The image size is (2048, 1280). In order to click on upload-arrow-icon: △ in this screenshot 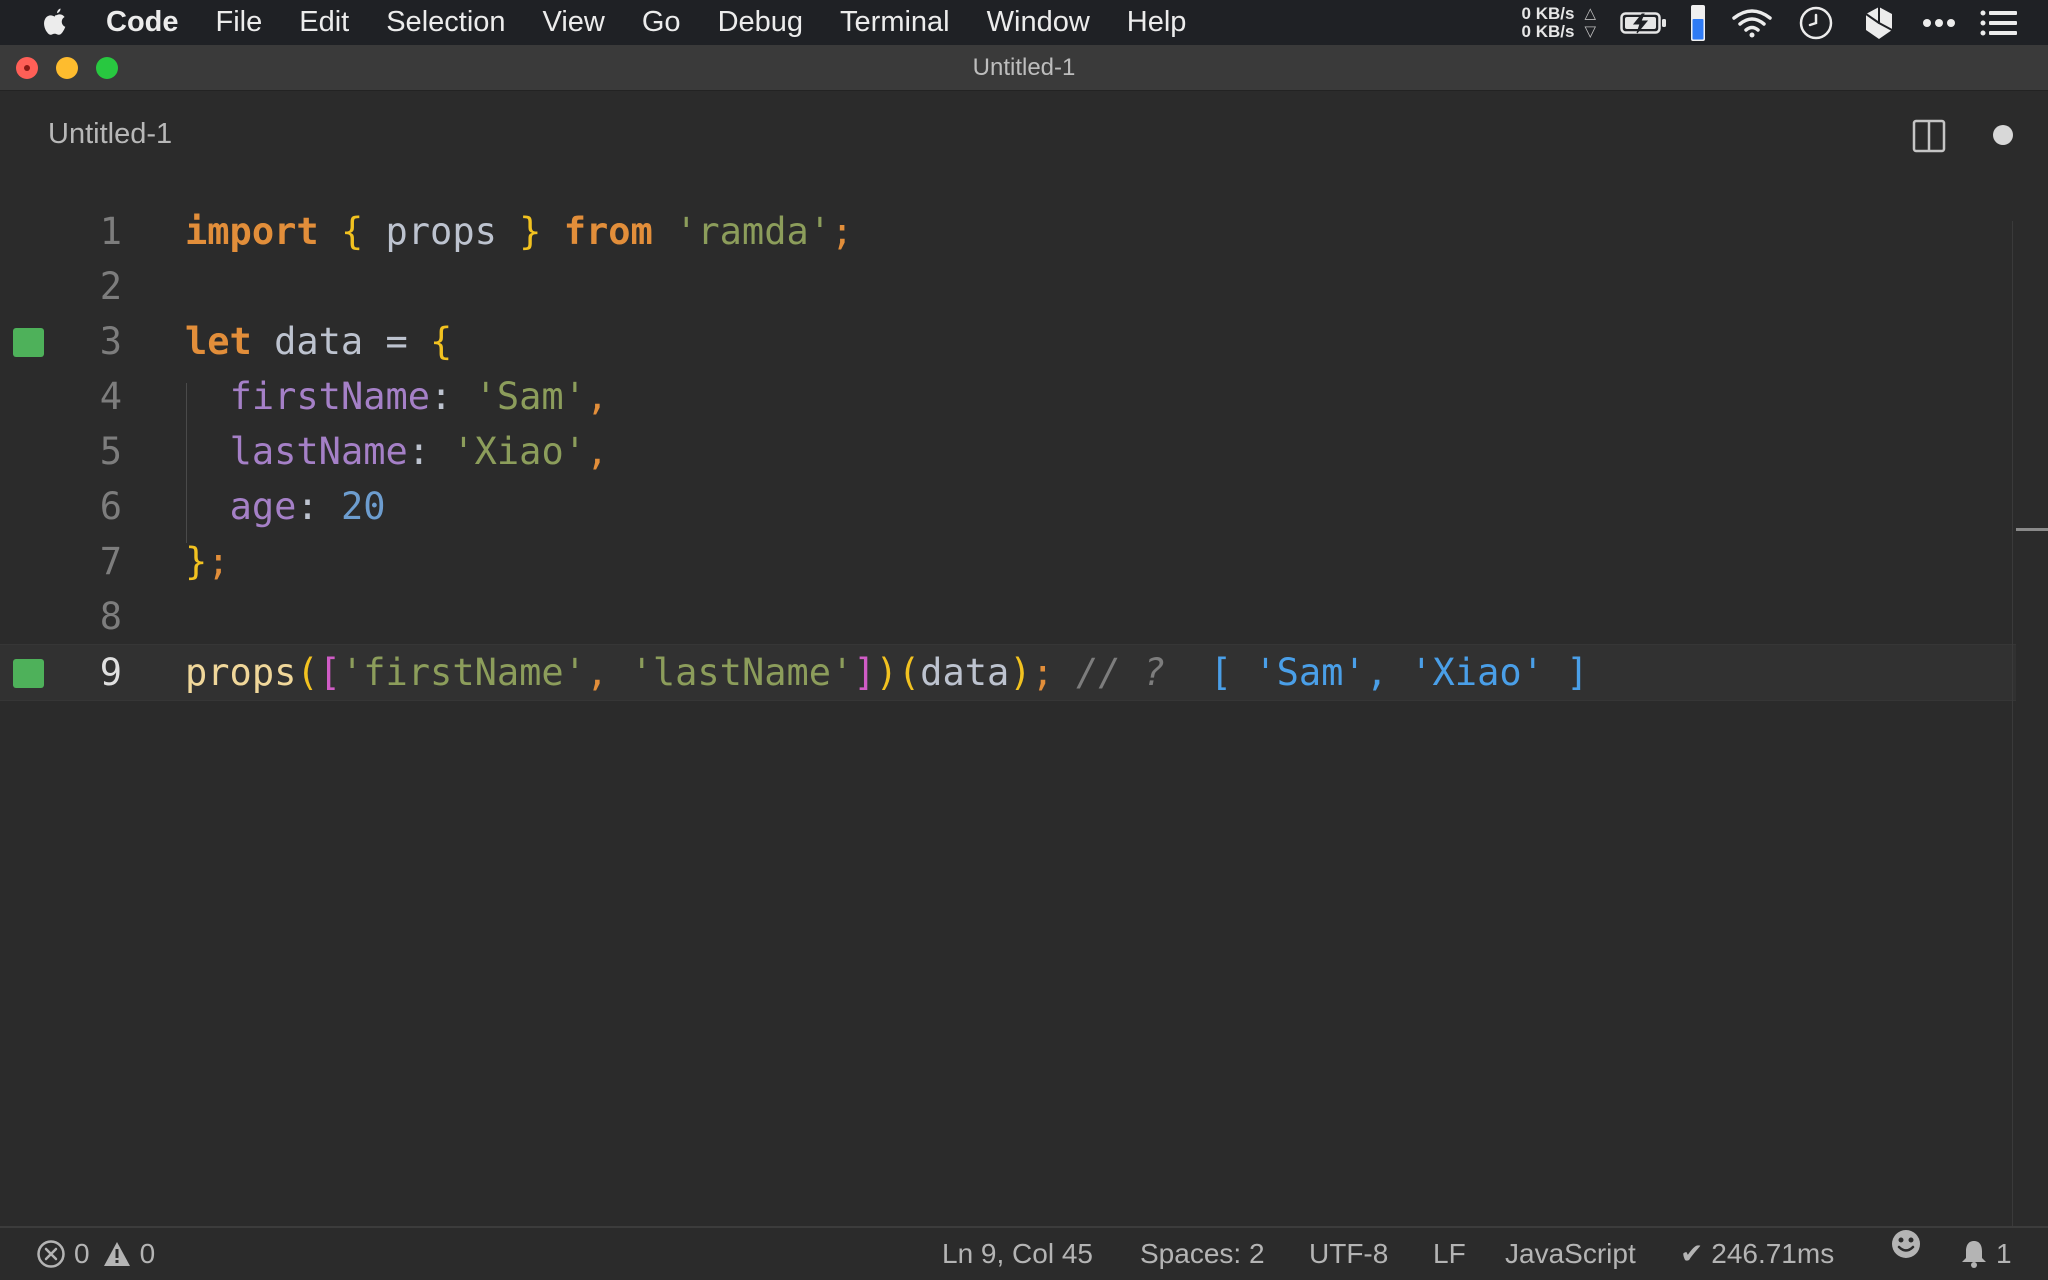, I will do `click(1590, 13)`.